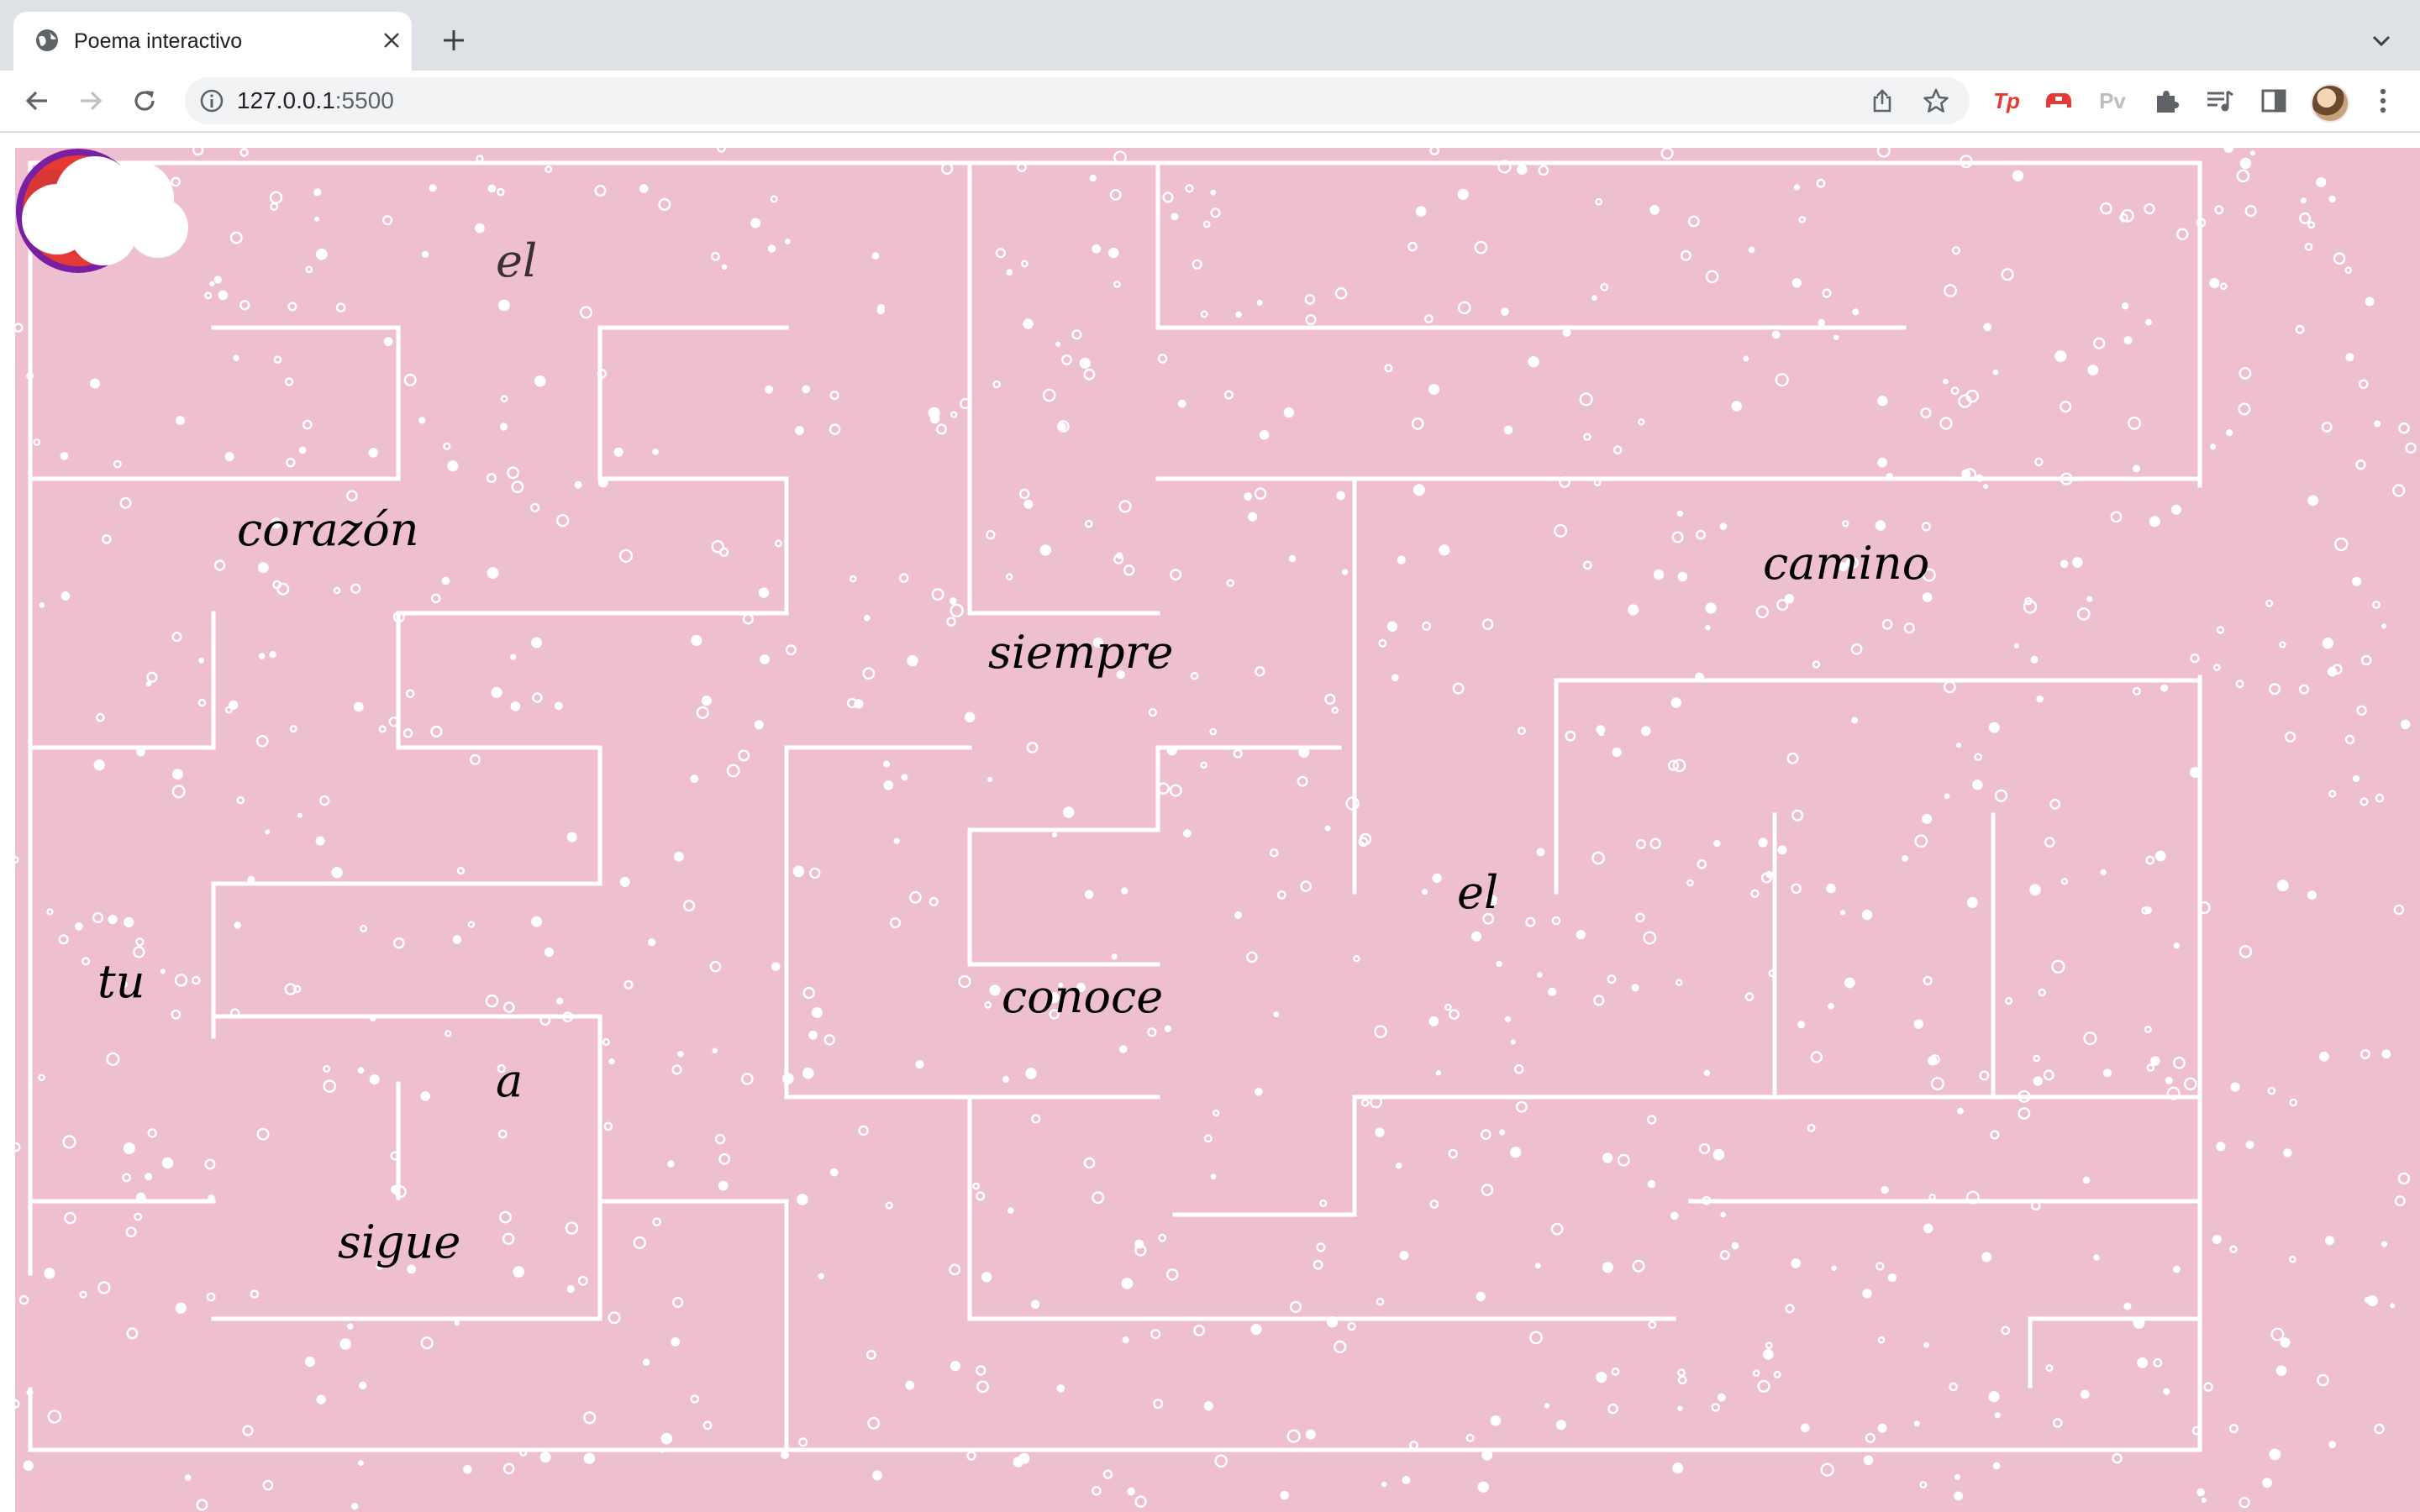 The width and height of the screenshot is (2420, 1512). I want to click on tab-poema: Poema interactivo, so click(212, 41).